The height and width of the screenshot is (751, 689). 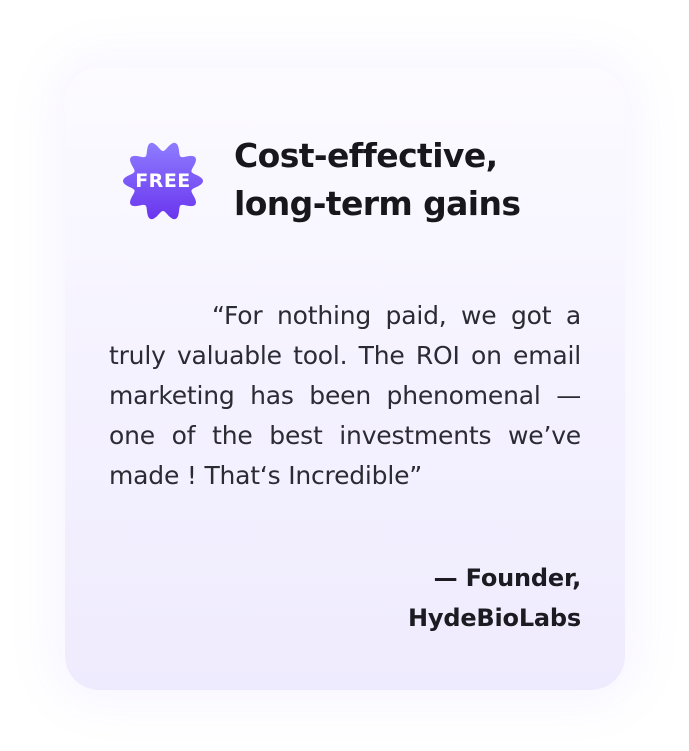 What do you see at coordinates (507, 578) in the screenshot?
I see `attribution-author: — Founder,` at bounding box center [507, 578].